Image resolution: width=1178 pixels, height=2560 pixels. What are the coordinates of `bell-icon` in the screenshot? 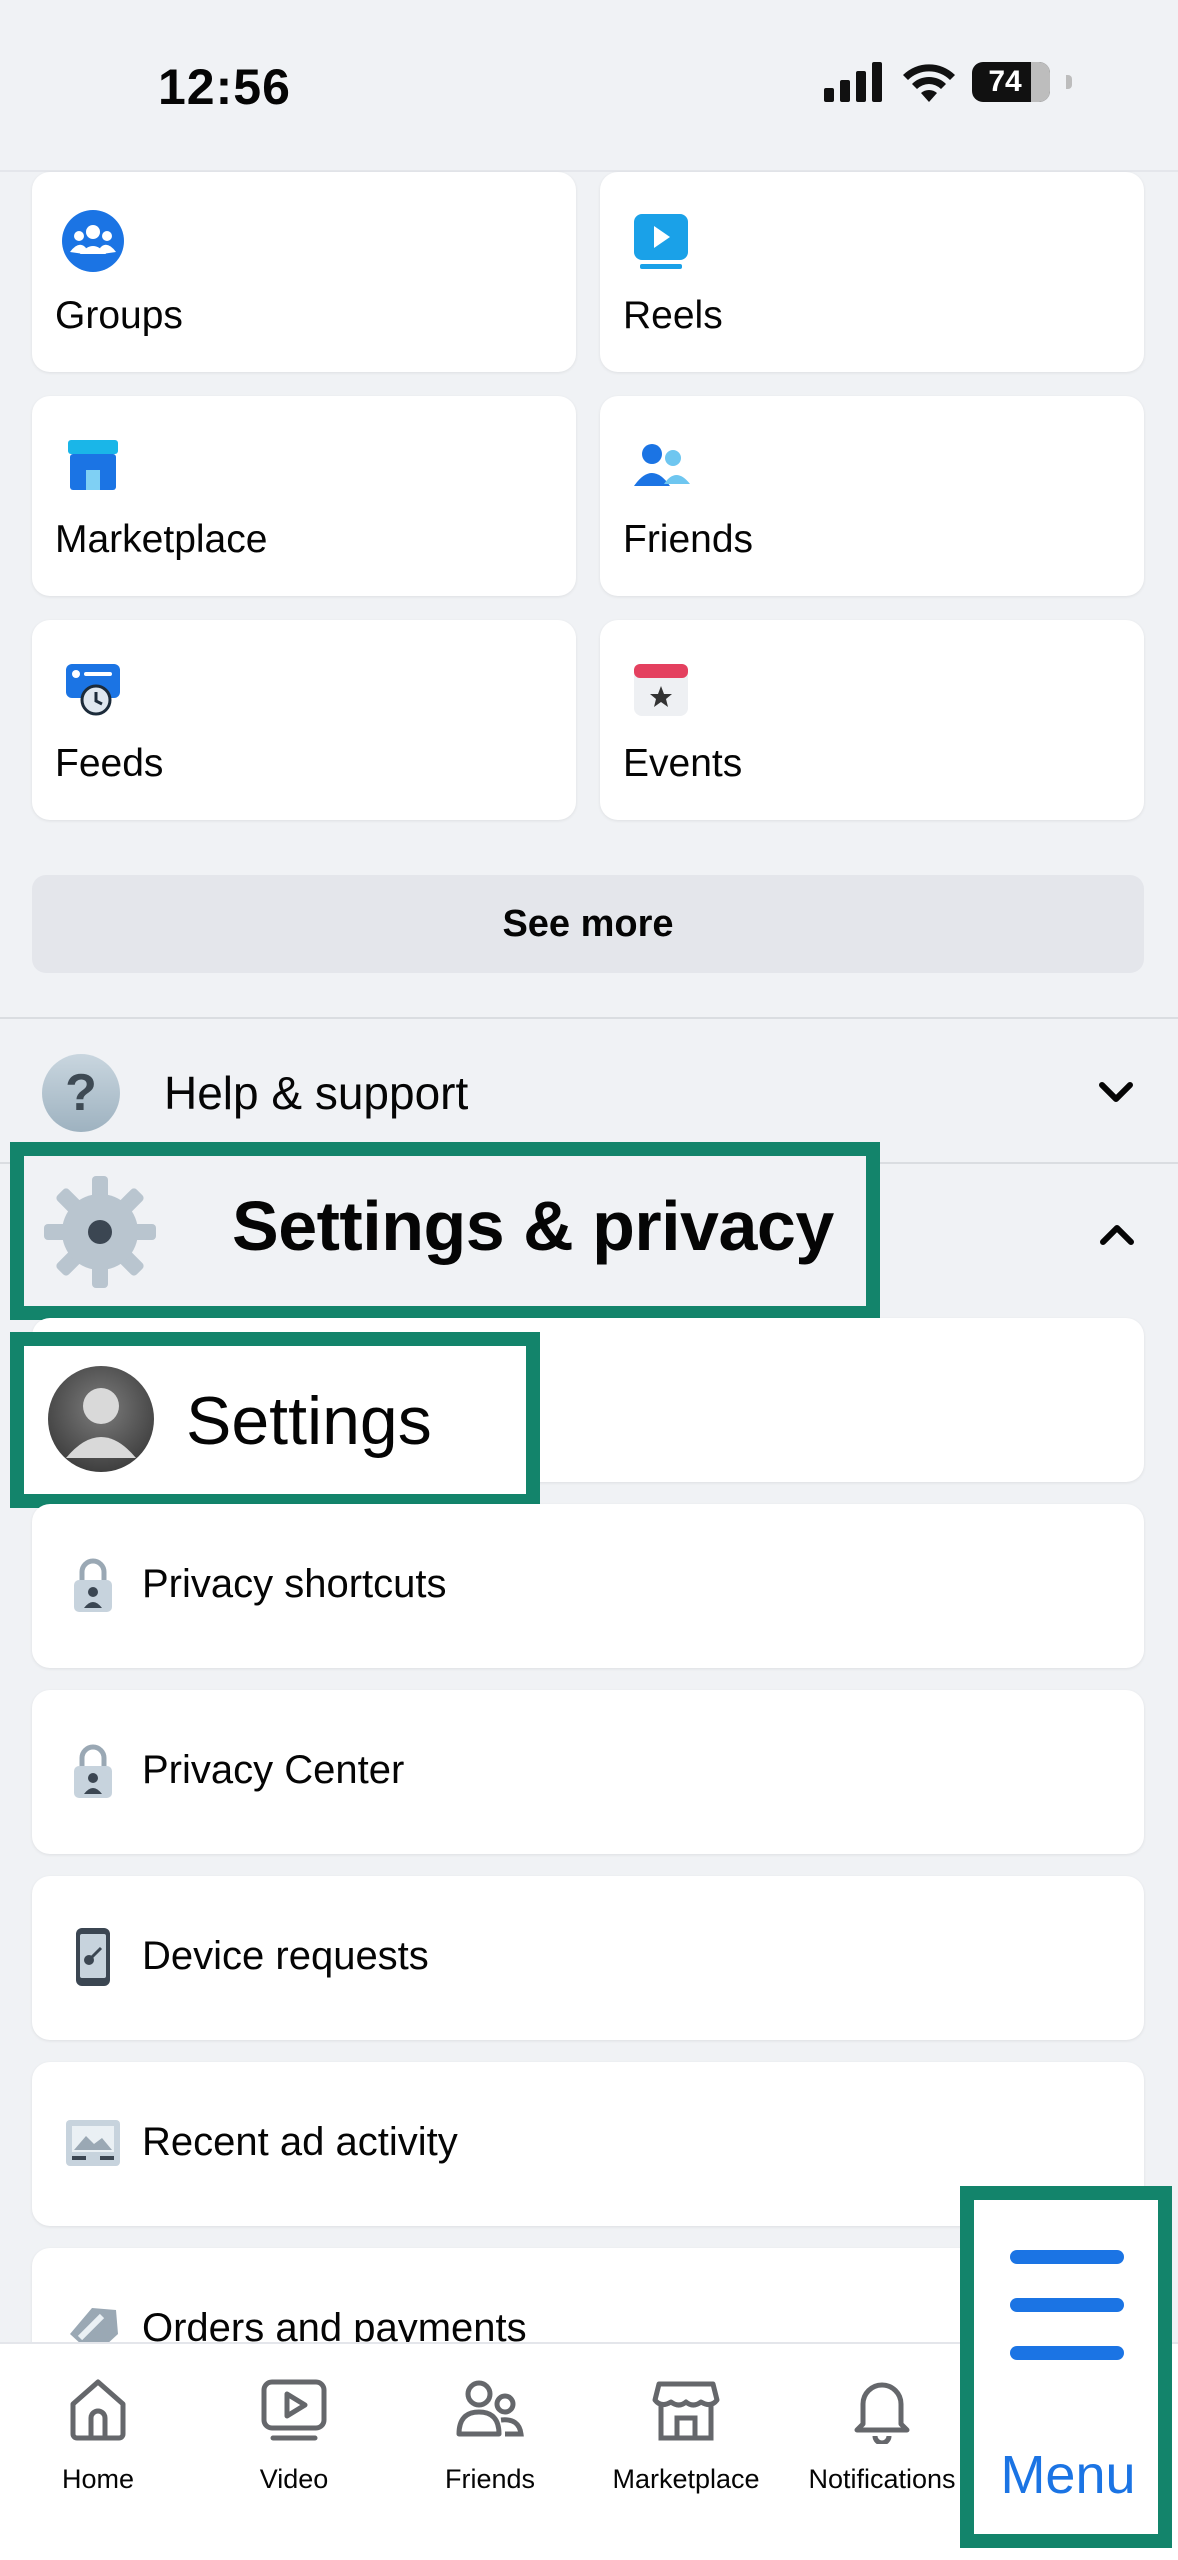 It's located at (882, 2413).